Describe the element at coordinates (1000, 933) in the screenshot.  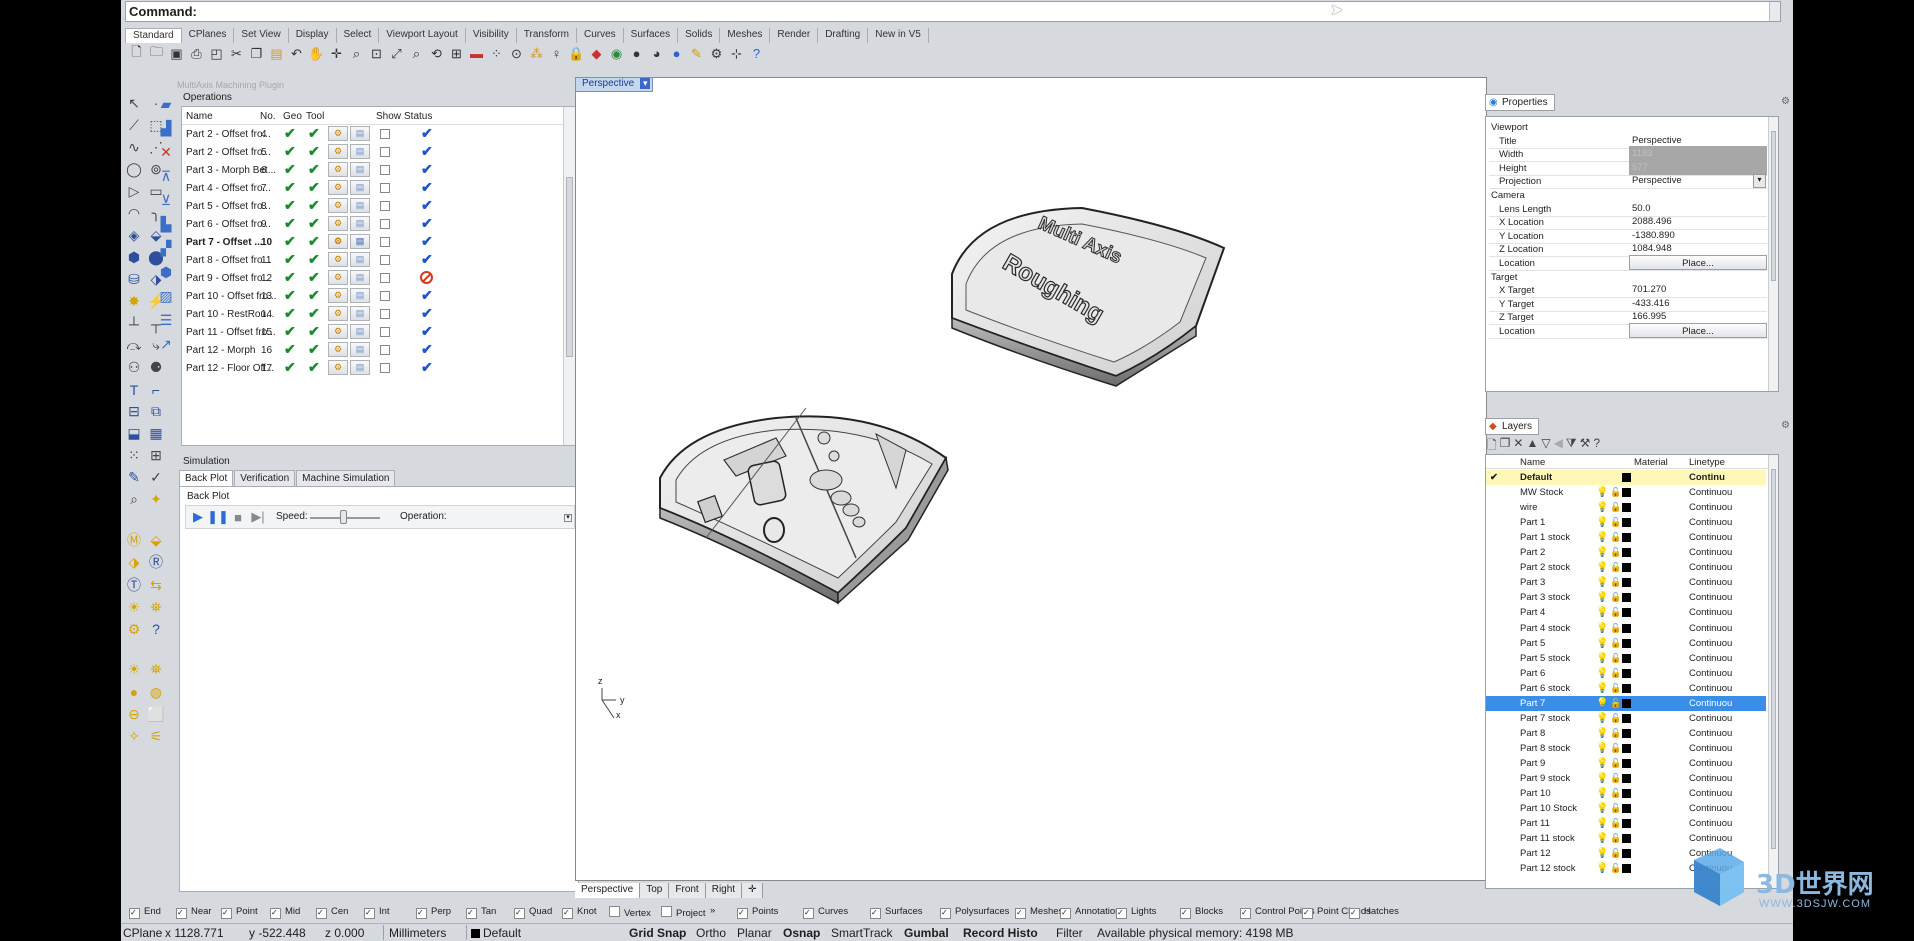
I see `record-history-toggle: Record Histo` at that location.